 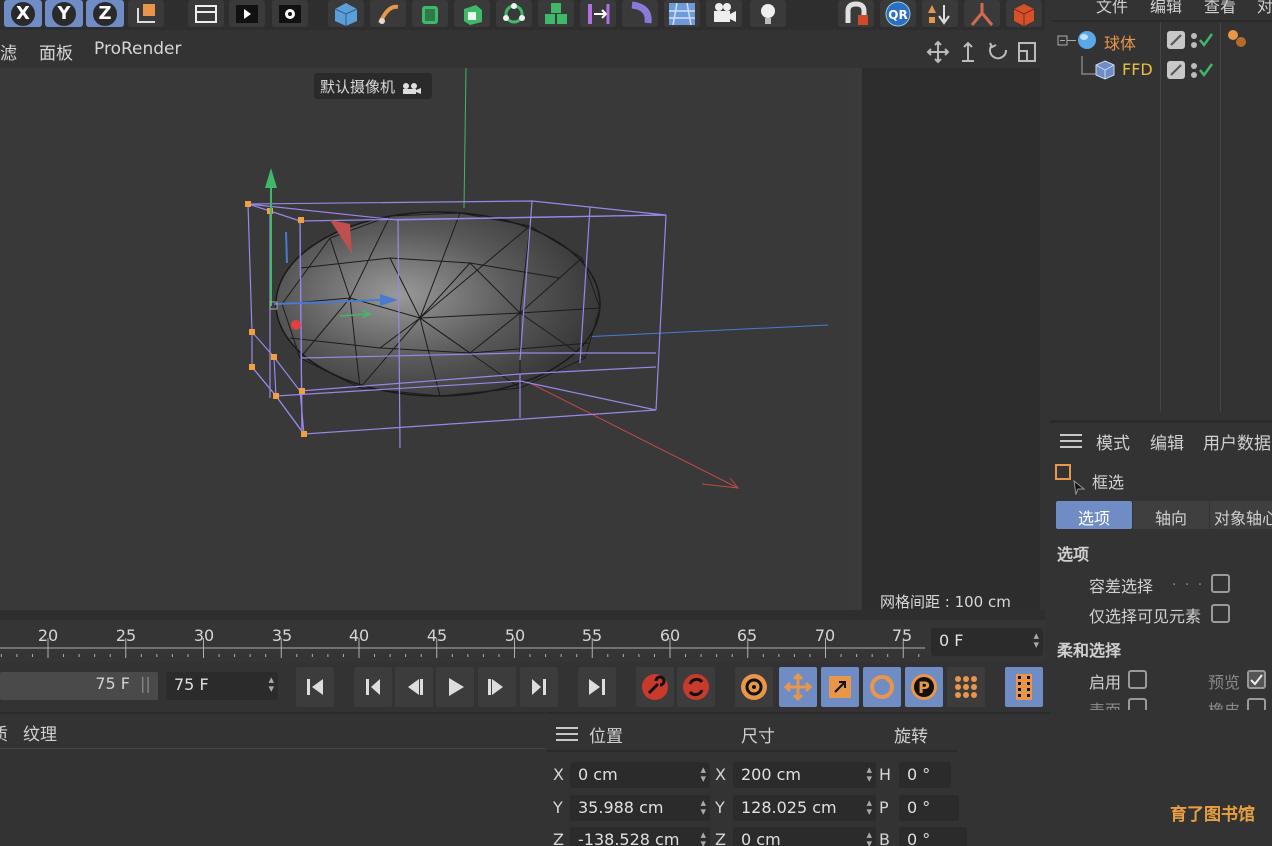 What do you see at coordinates (696, 687) in the screenshot?
I see `auto-key-button` at bounding box center [696, 687].